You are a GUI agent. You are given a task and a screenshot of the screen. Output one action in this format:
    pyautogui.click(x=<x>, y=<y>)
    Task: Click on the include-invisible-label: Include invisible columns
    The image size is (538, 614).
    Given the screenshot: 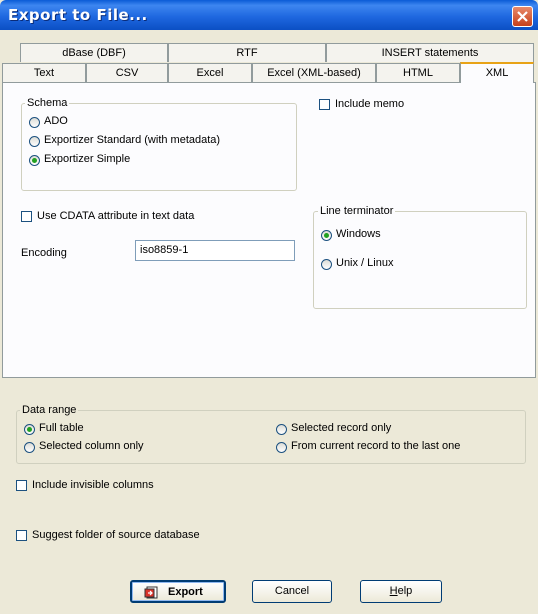 What is the action you would take?
    pyautogui.click(x=93, y=485)
    